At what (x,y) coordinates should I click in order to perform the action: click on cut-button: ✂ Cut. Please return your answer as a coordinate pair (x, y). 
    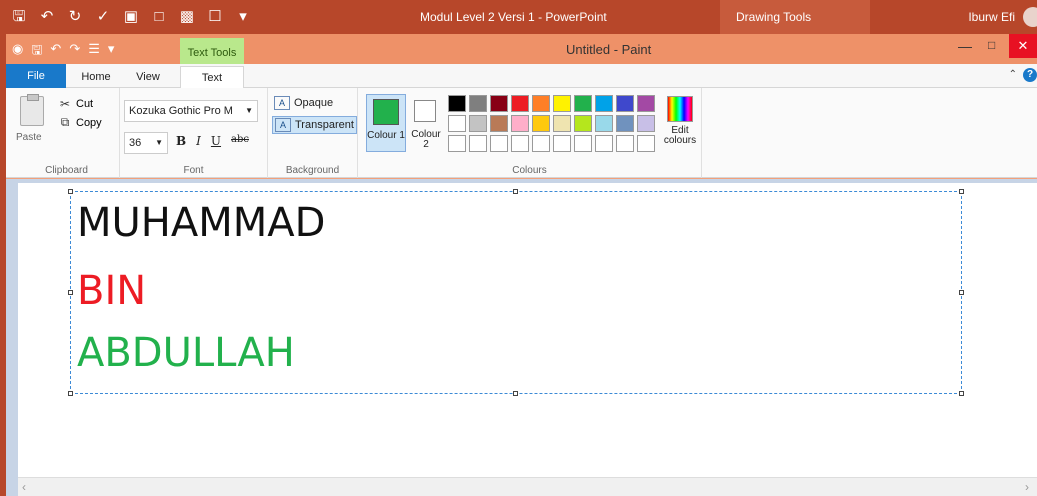
    Looking at the image, I should click on (75, 104).